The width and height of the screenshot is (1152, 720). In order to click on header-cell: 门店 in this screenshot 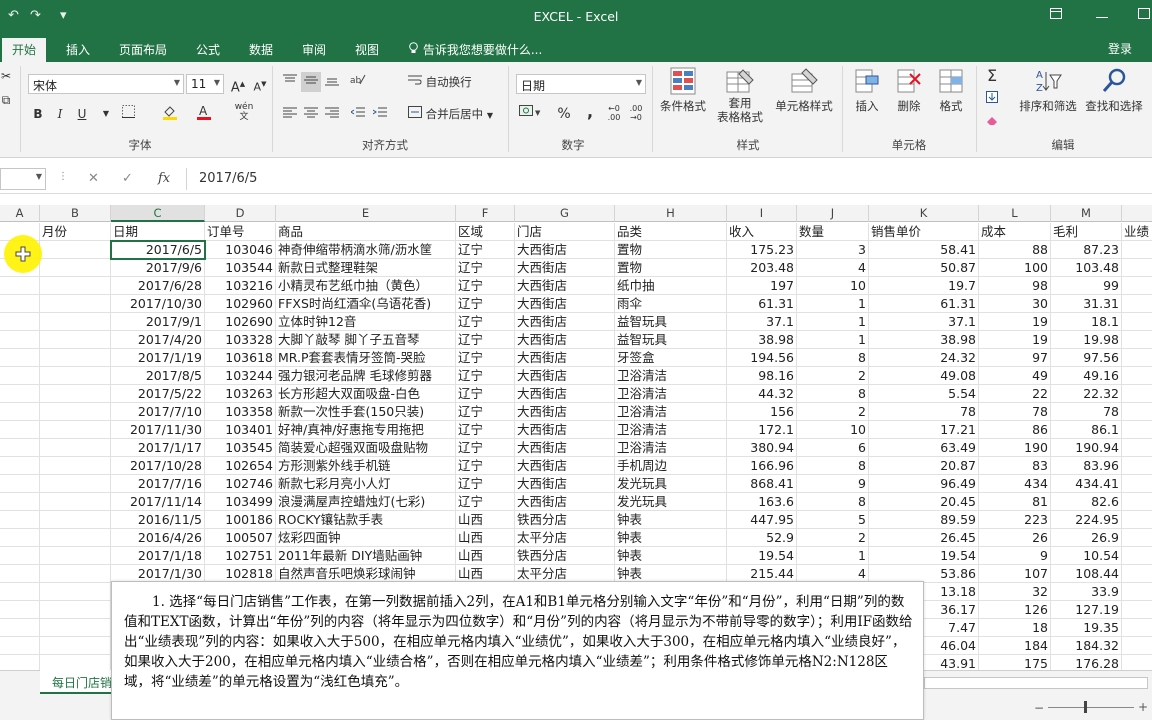, I will do `click(565, 232)`.